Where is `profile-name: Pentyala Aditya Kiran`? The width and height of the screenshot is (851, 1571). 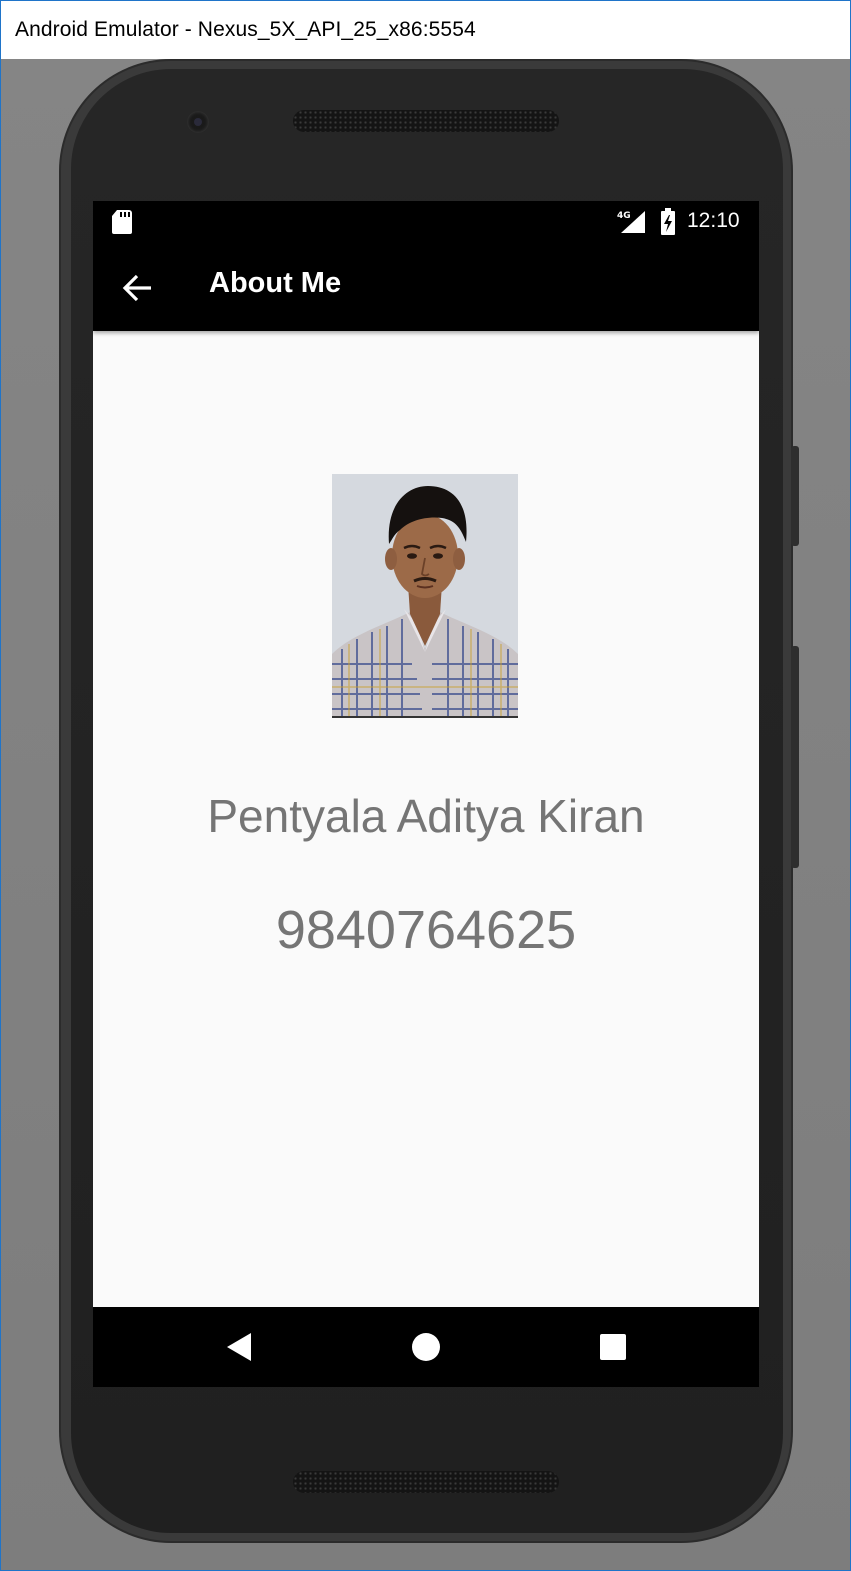 profile-name: Pentyala Aditya Kiran is located at coordinates (426, 816).